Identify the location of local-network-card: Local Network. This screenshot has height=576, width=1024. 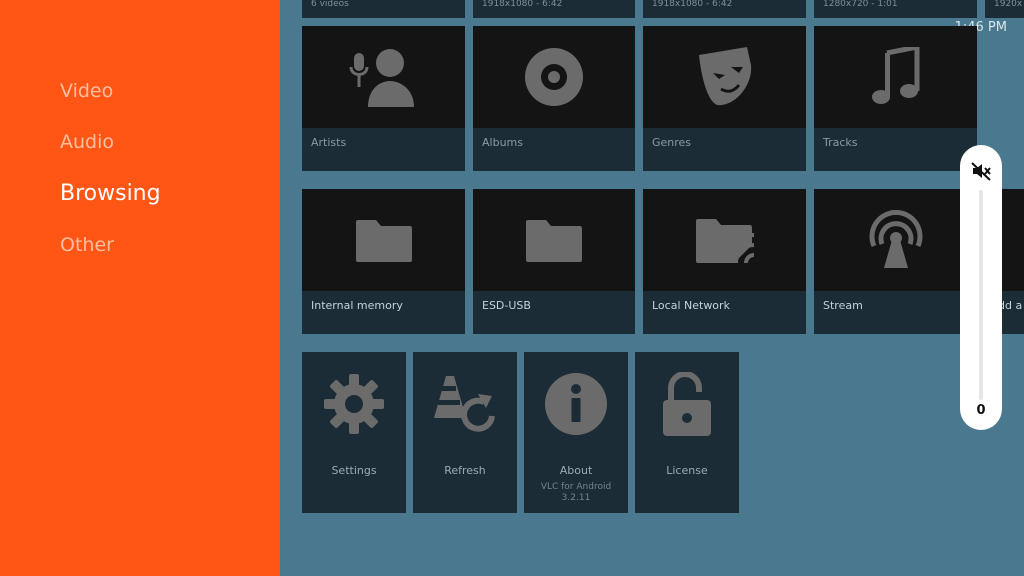
(724, 261).